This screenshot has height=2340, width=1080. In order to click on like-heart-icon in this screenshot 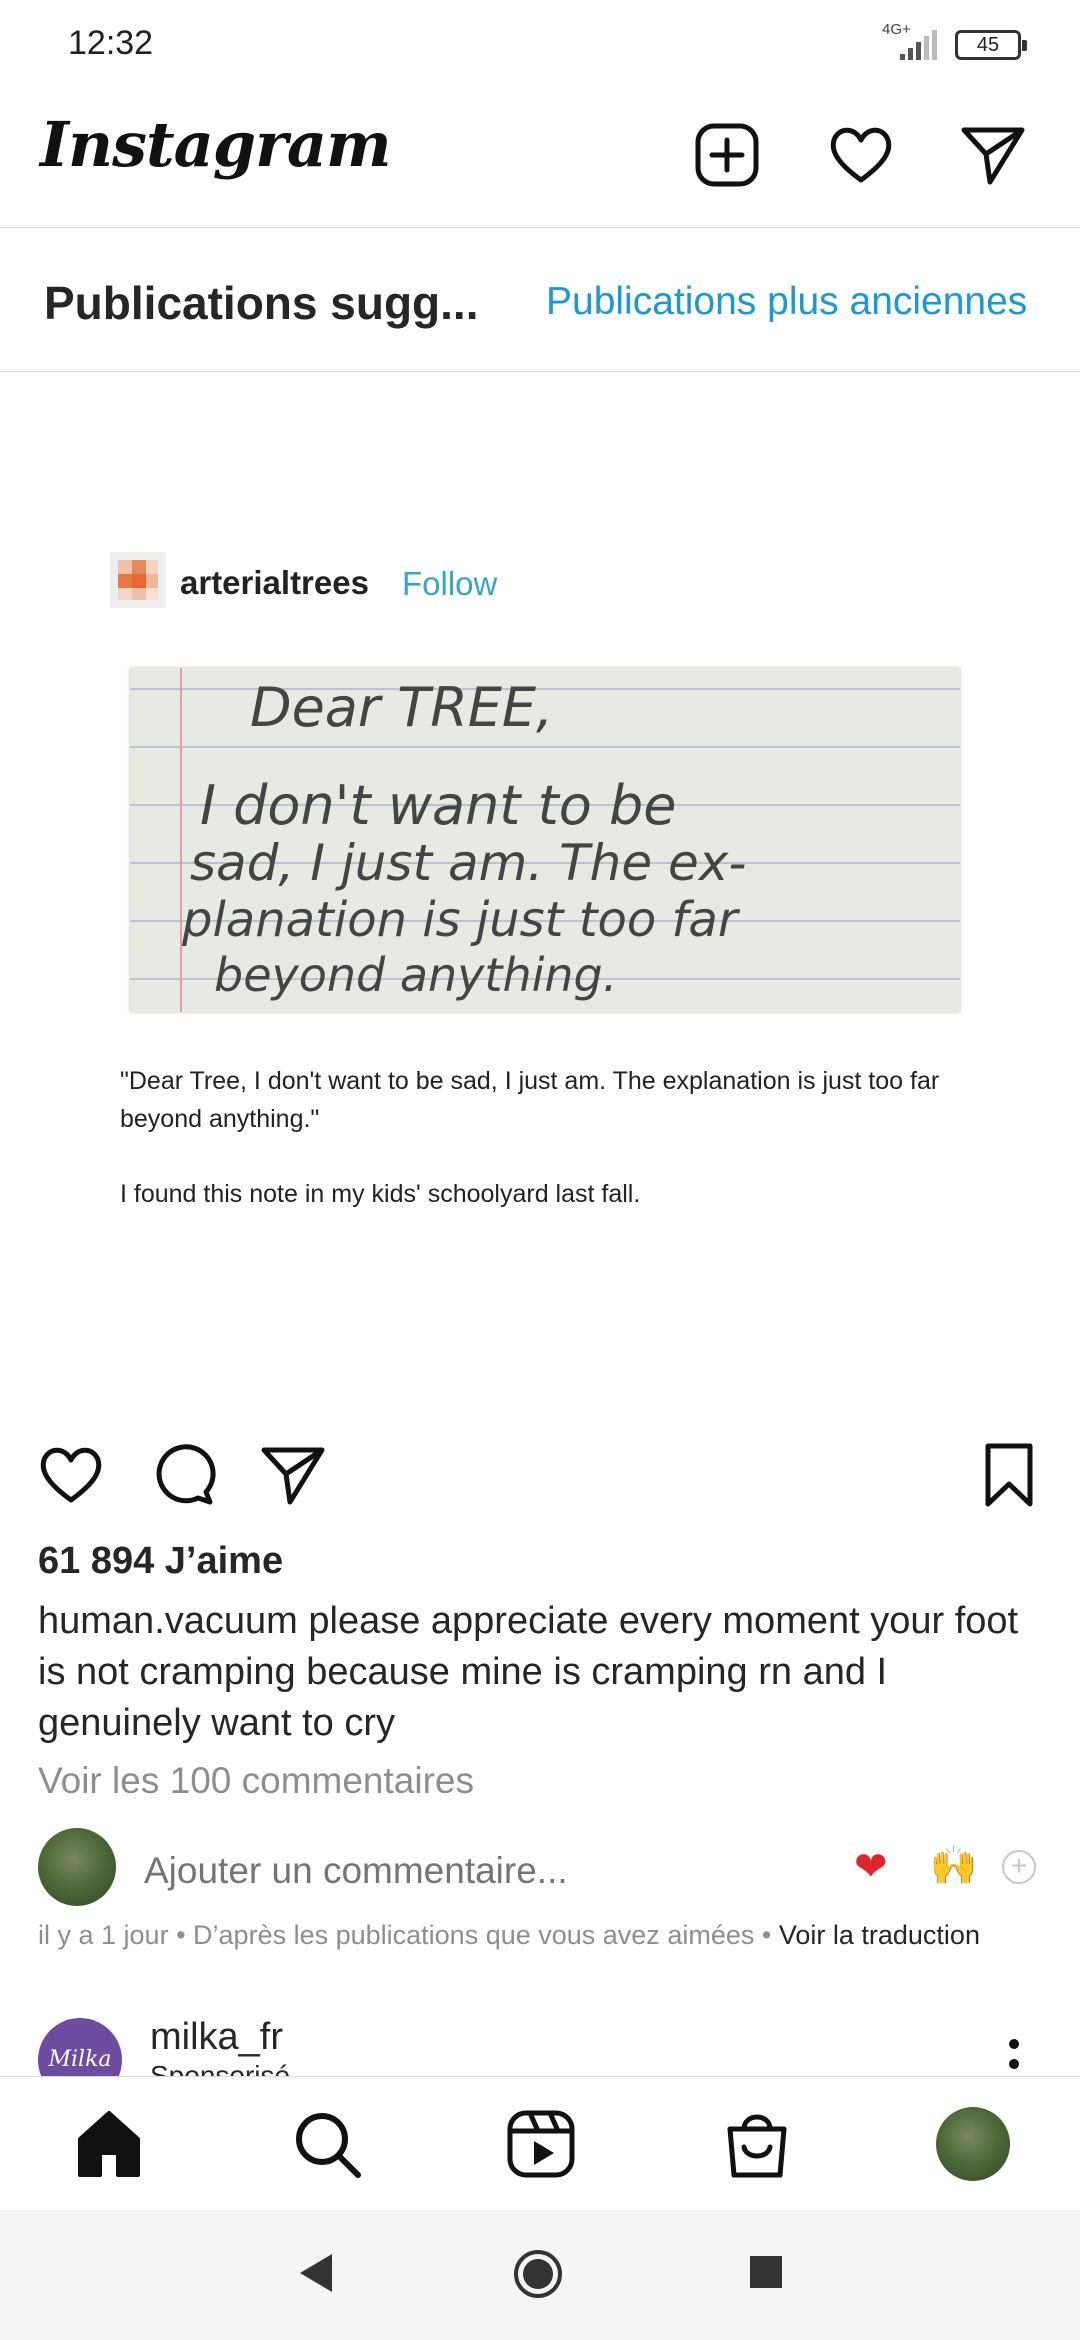, I will do `click(71, 1475)`.